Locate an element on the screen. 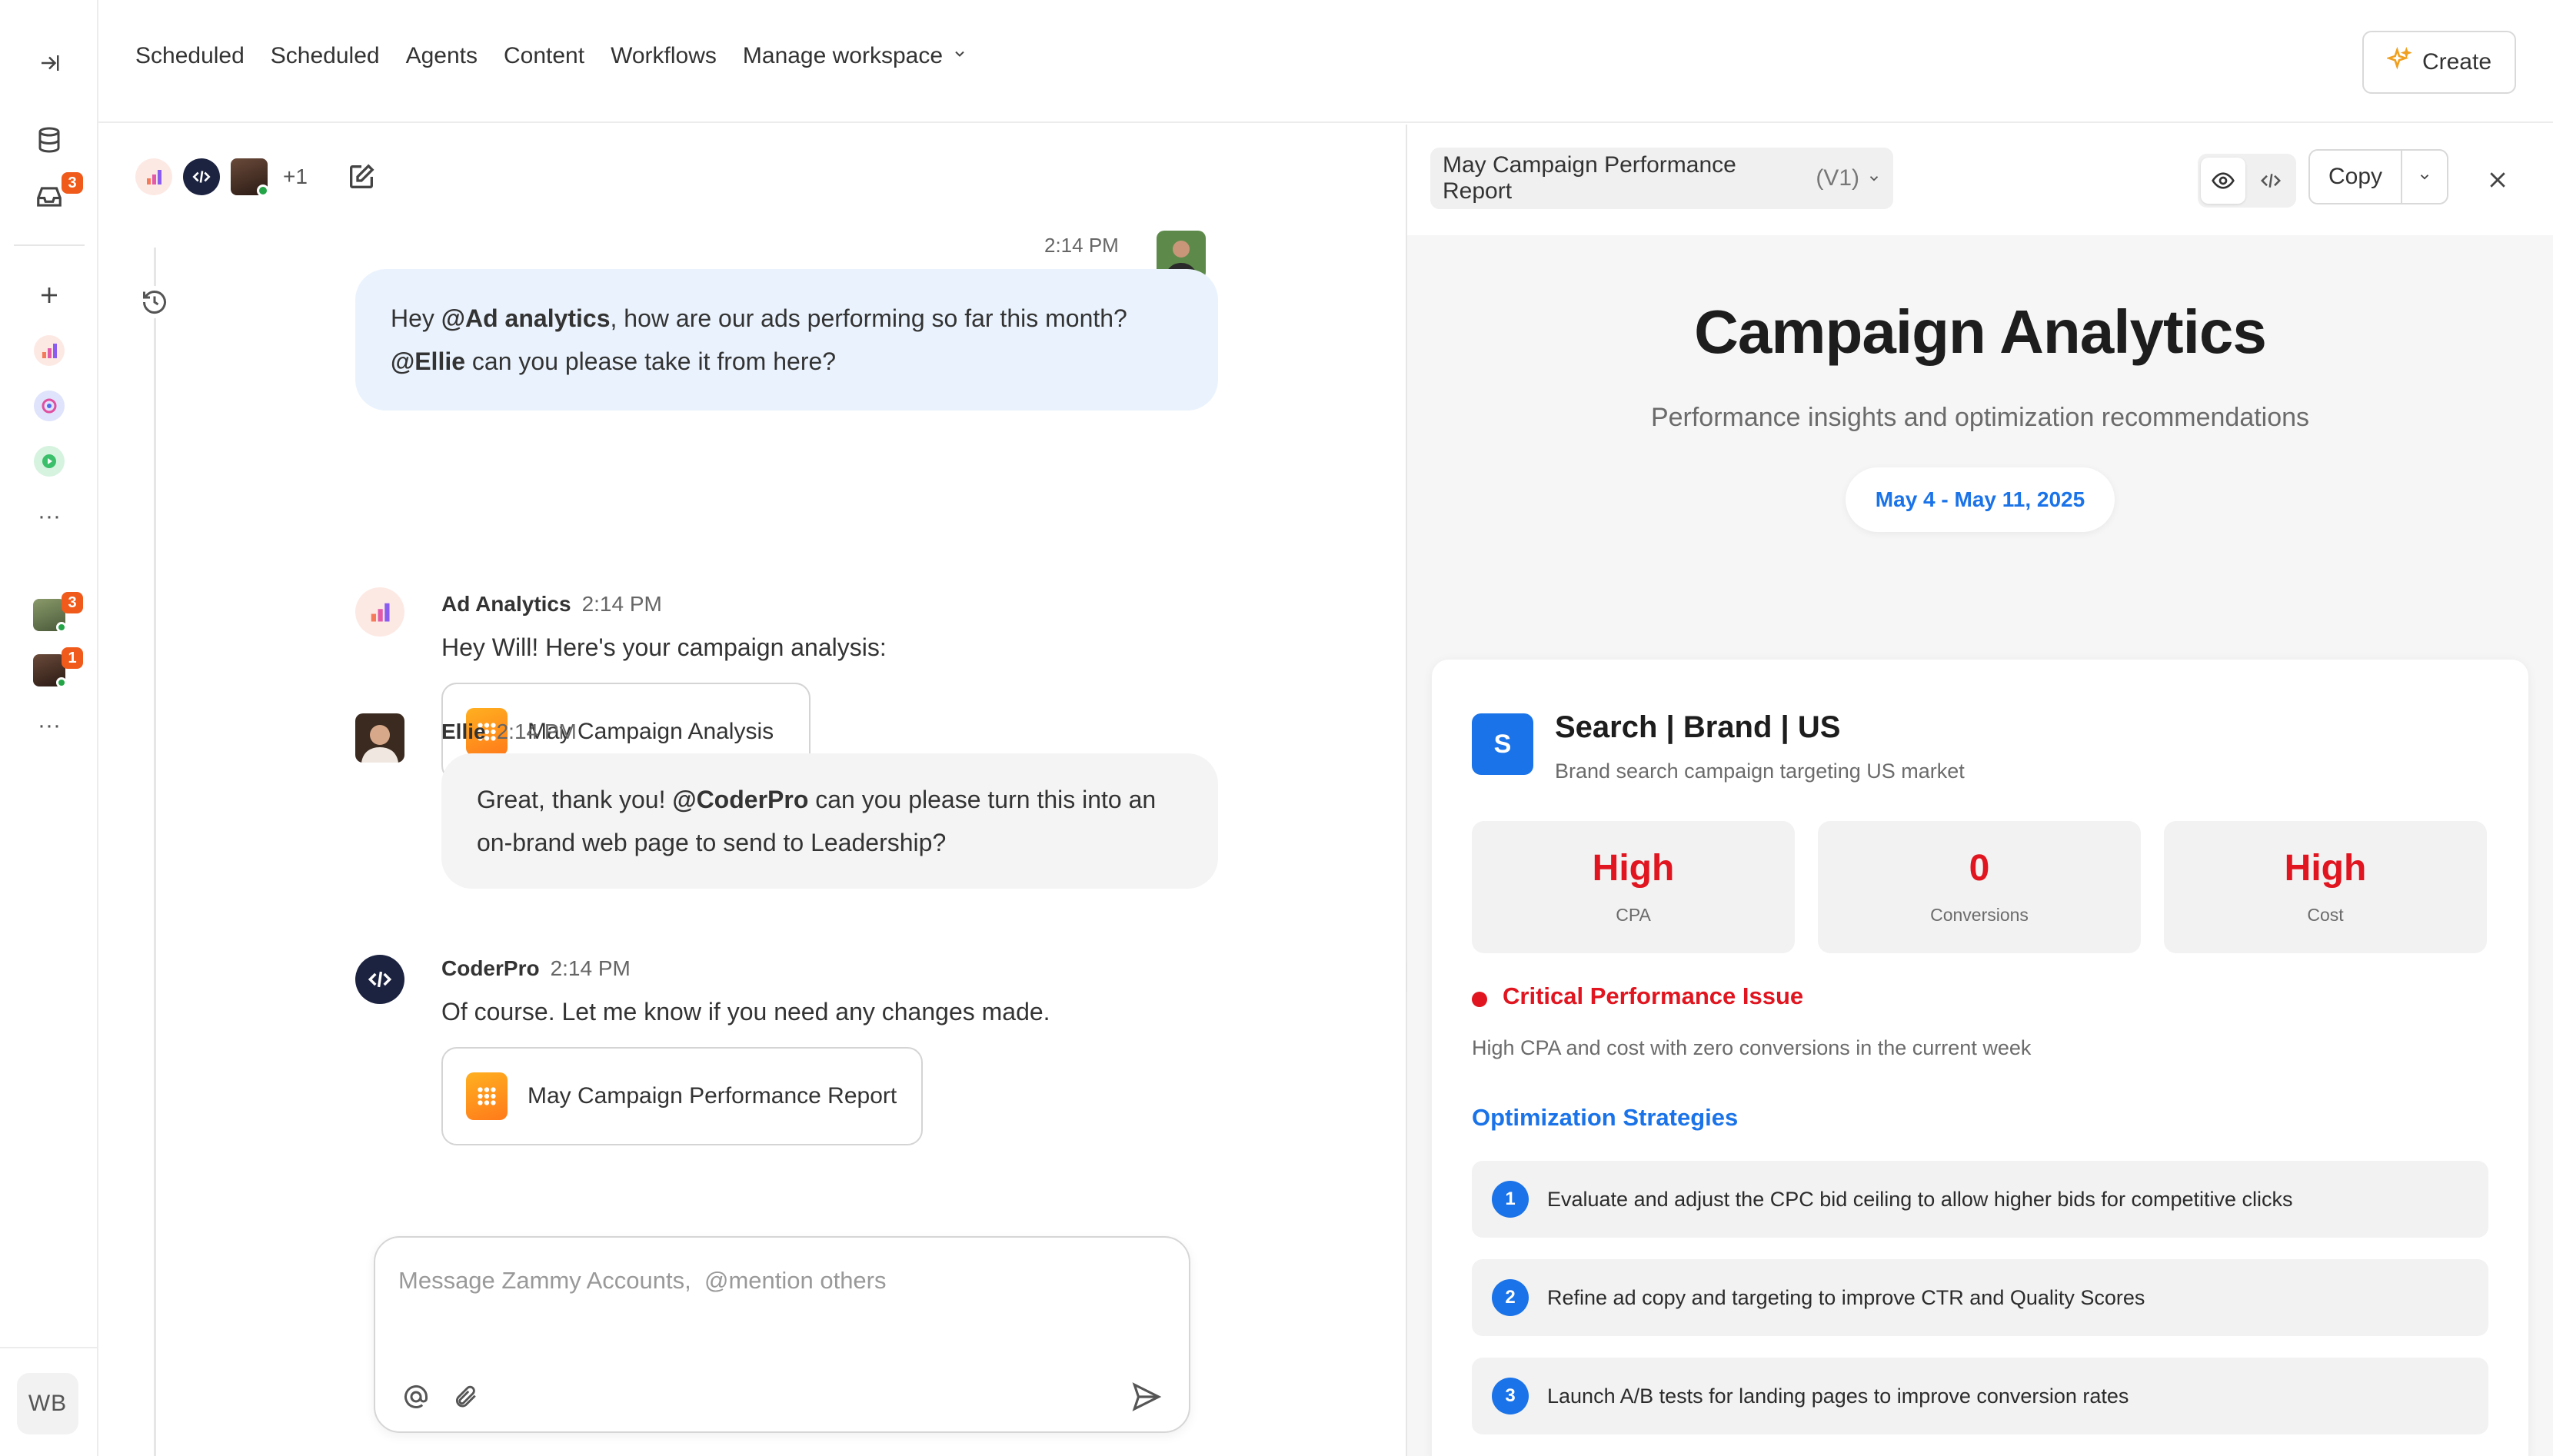 This screenshot has height=1456, width=2553. code-icon is located at coordinates (2270, 181).